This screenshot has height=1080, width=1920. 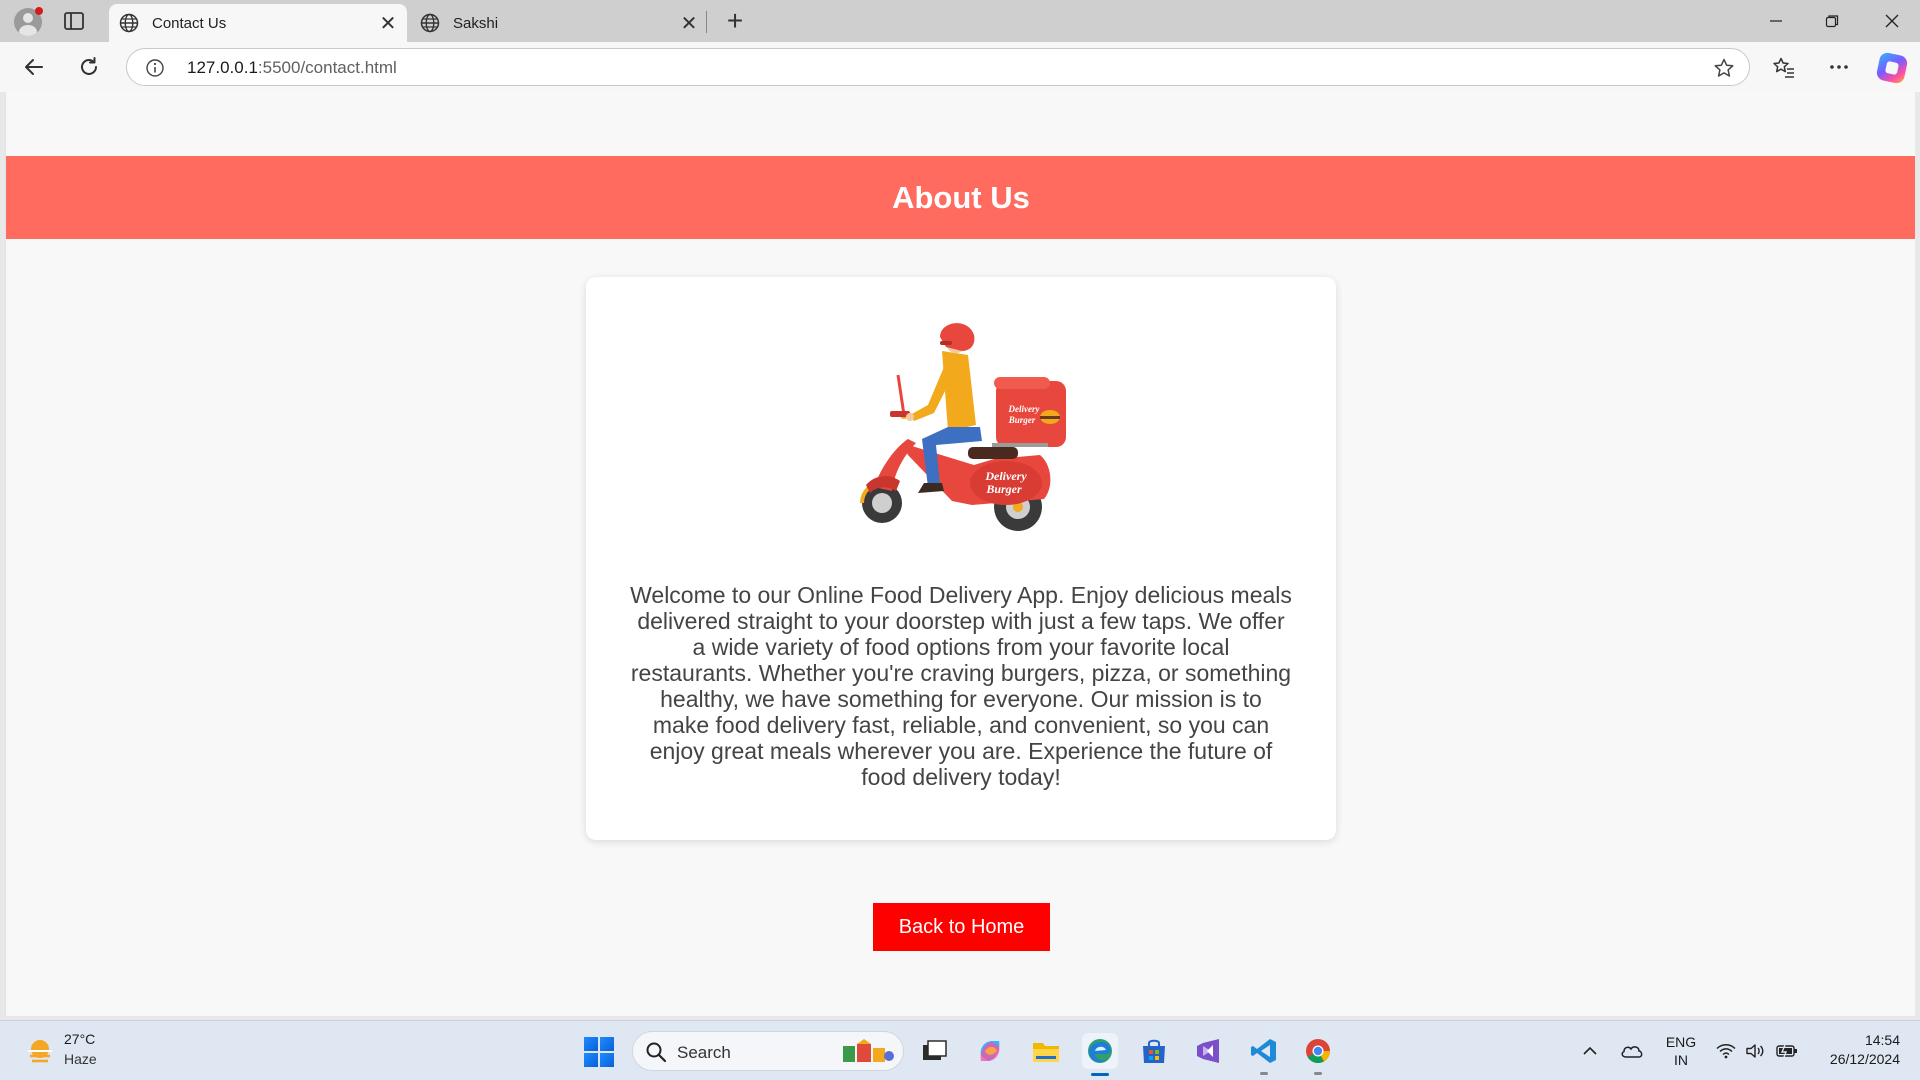 I want to click on task-view-icon, so click(x=934, y=1051).